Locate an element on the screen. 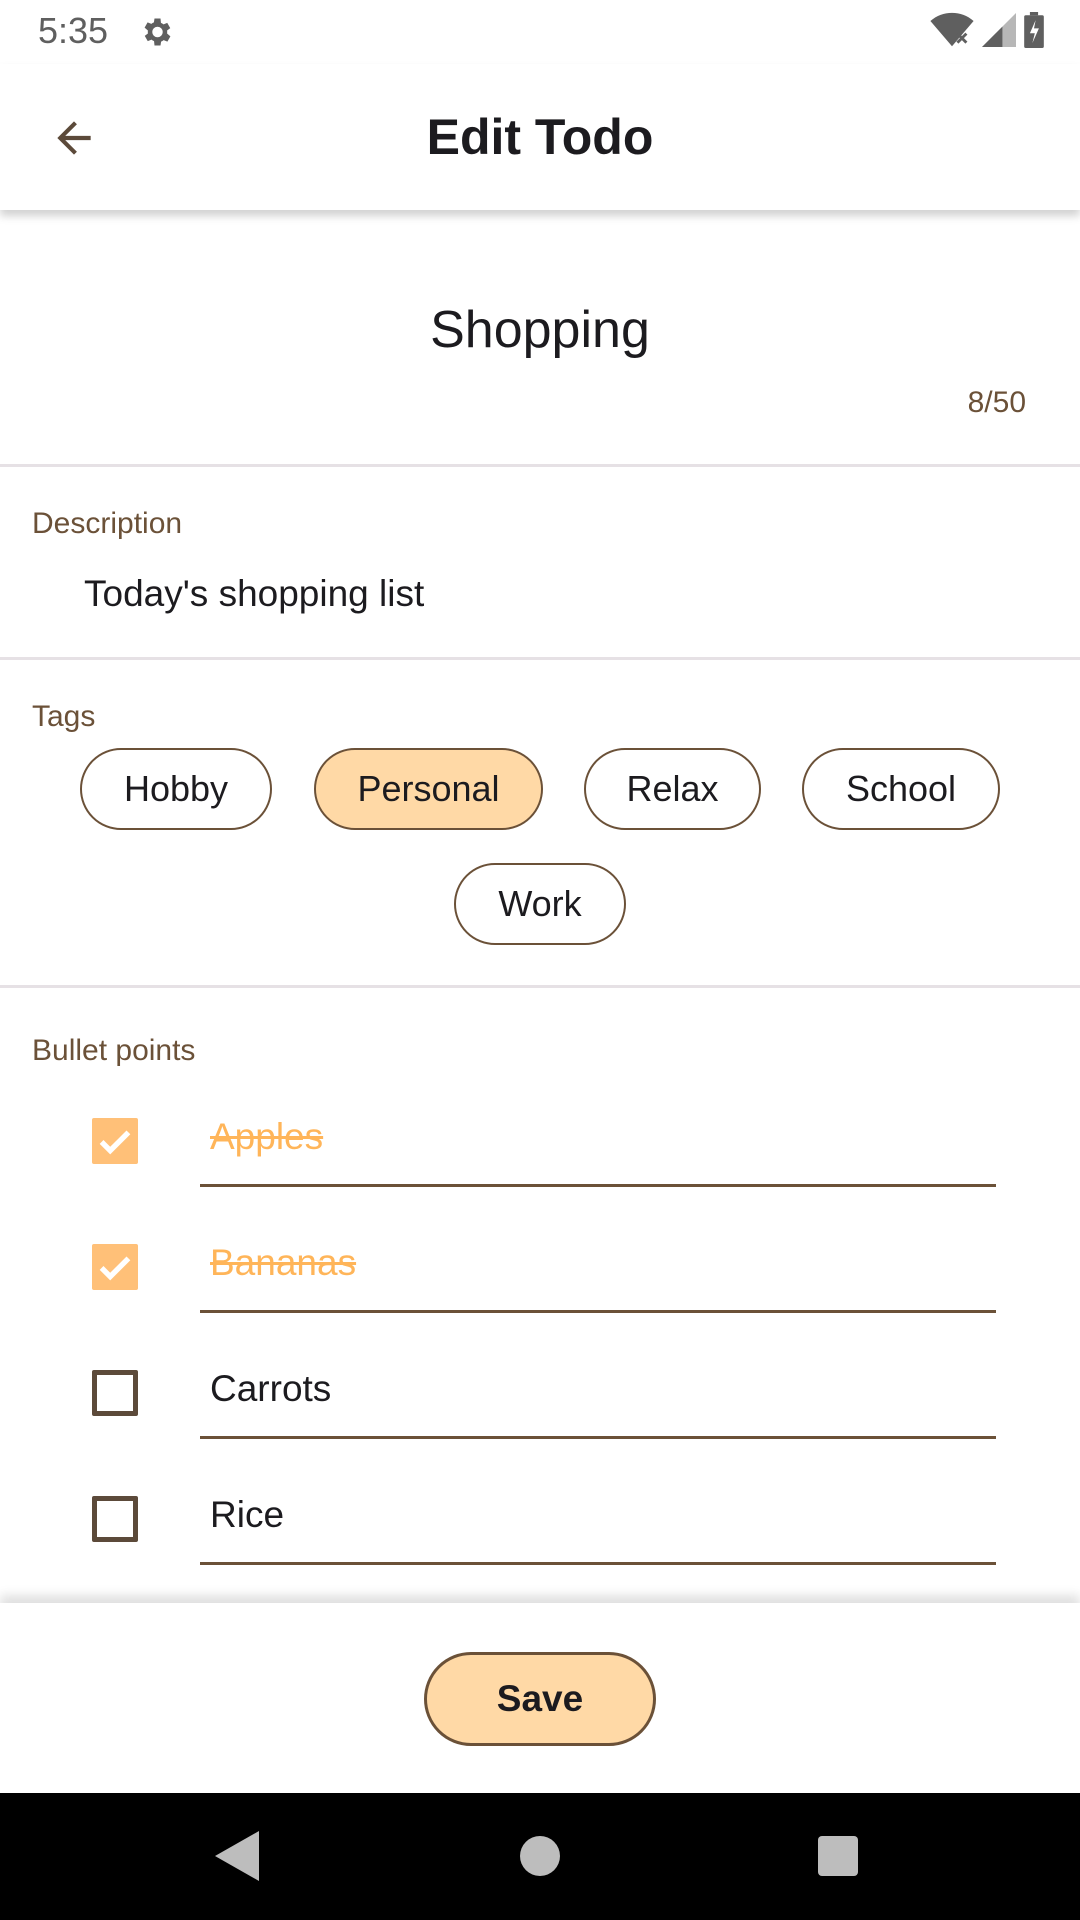 The image size is (1080, 1920). nav-back-button is located at coordinates (237, 1856).